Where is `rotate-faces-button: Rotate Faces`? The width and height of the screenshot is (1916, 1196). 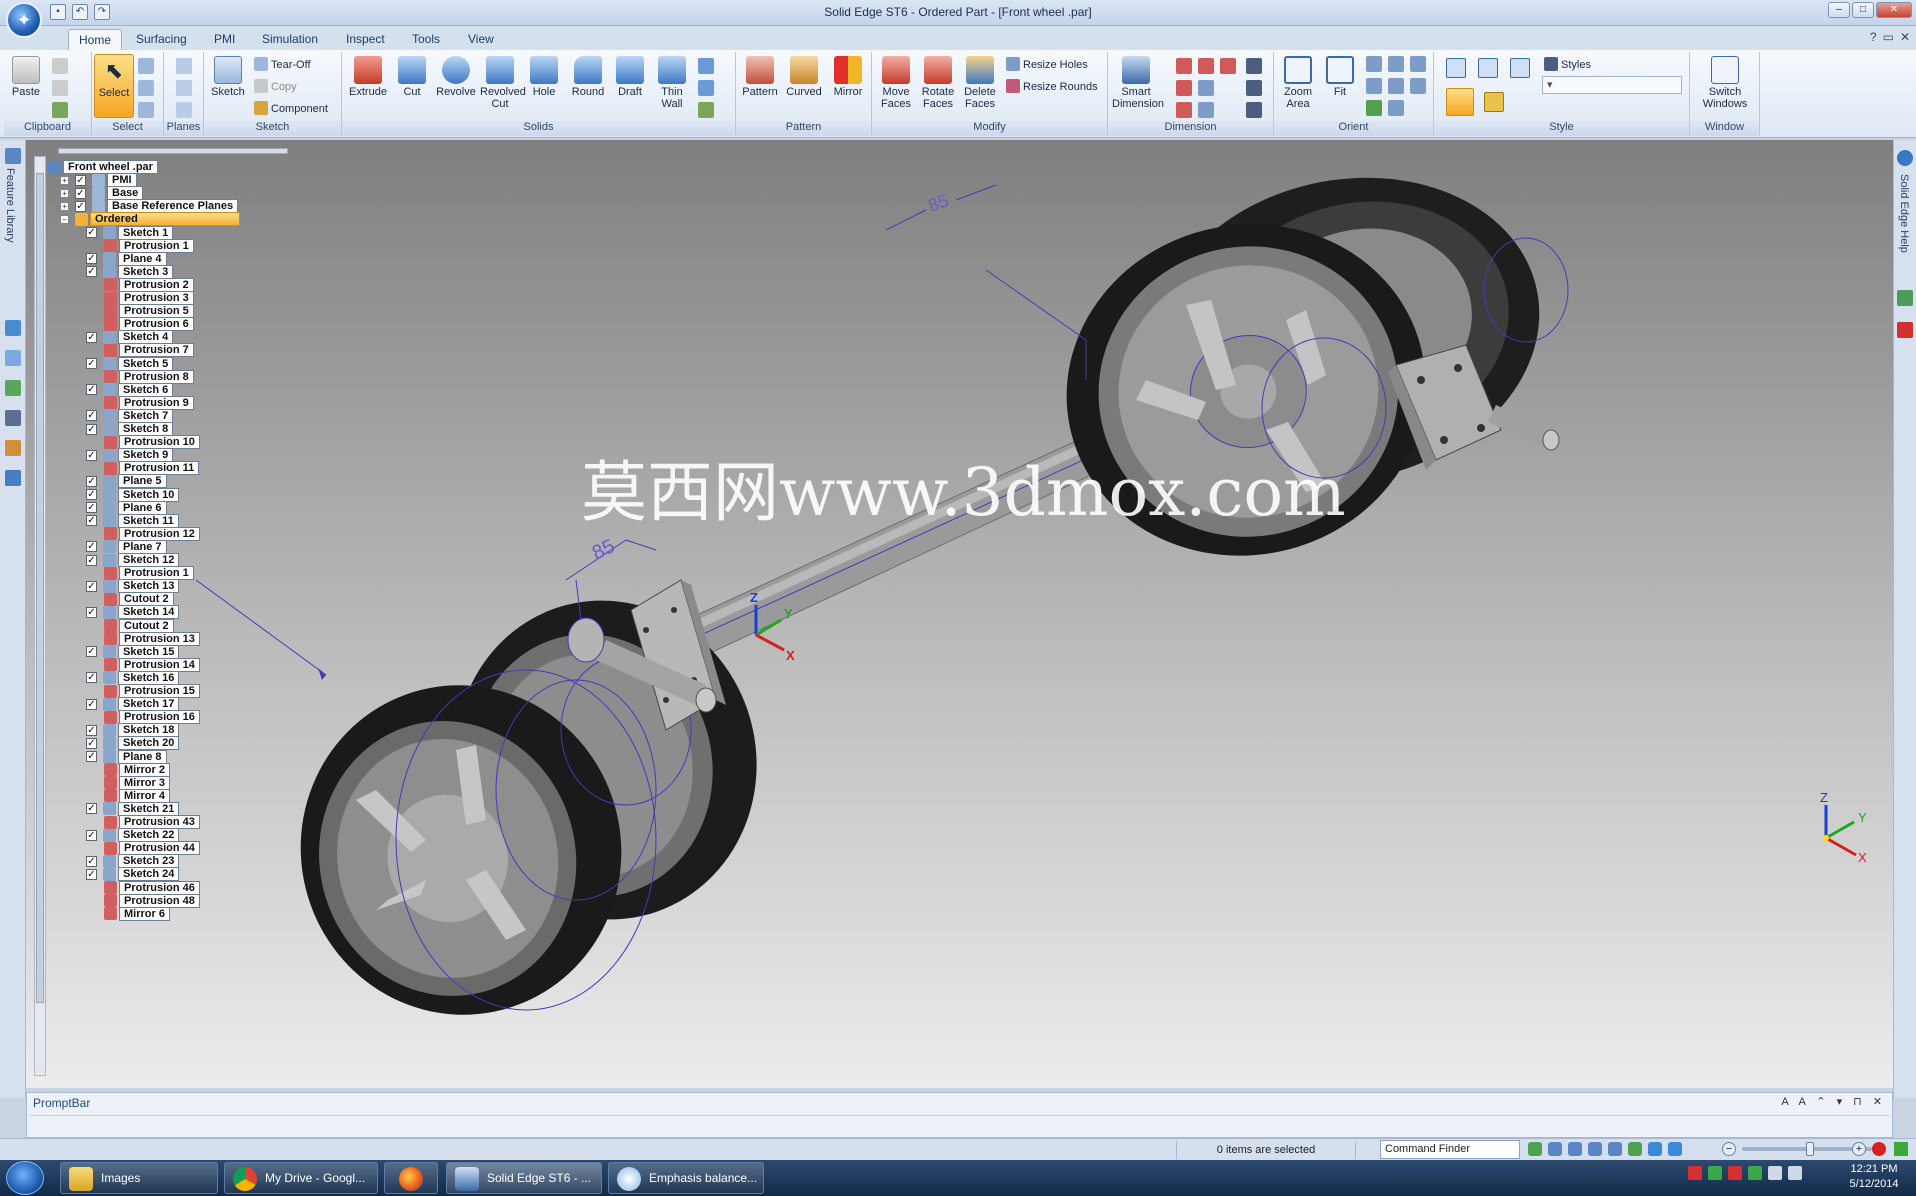
rotate-faces-button: Rotate Faces is located at coordinates (938, 82).